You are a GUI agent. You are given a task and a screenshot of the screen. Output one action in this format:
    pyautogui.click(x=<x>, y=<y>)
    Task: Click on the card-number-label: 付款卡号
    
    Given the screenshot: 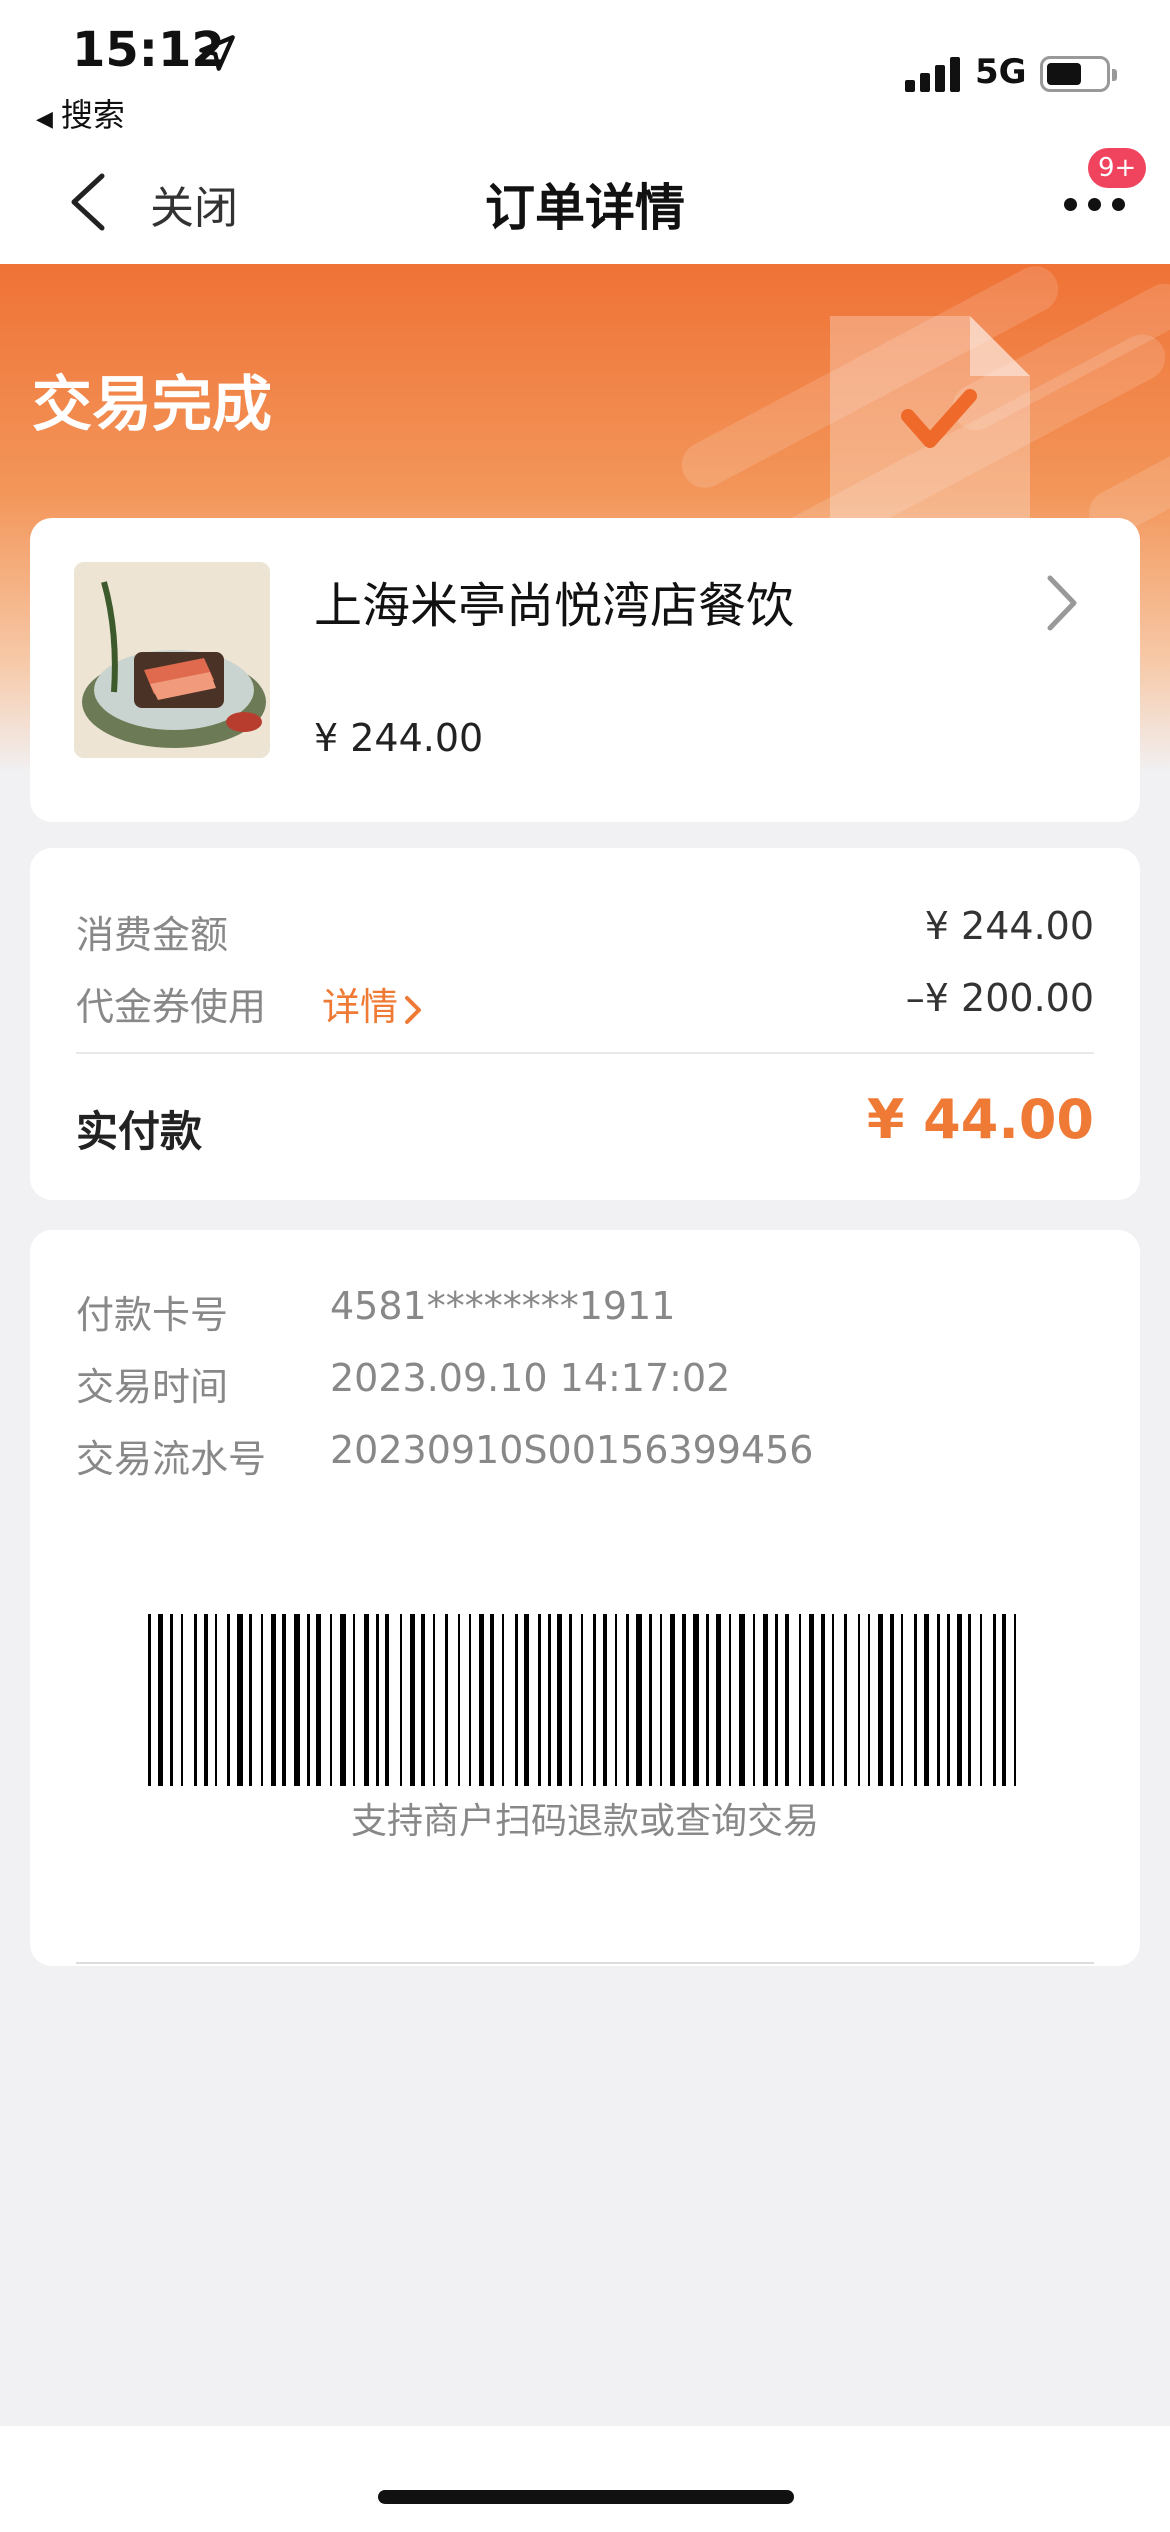 What is the action you would take?
    pyautogui.click(x=152, y=1315)
    